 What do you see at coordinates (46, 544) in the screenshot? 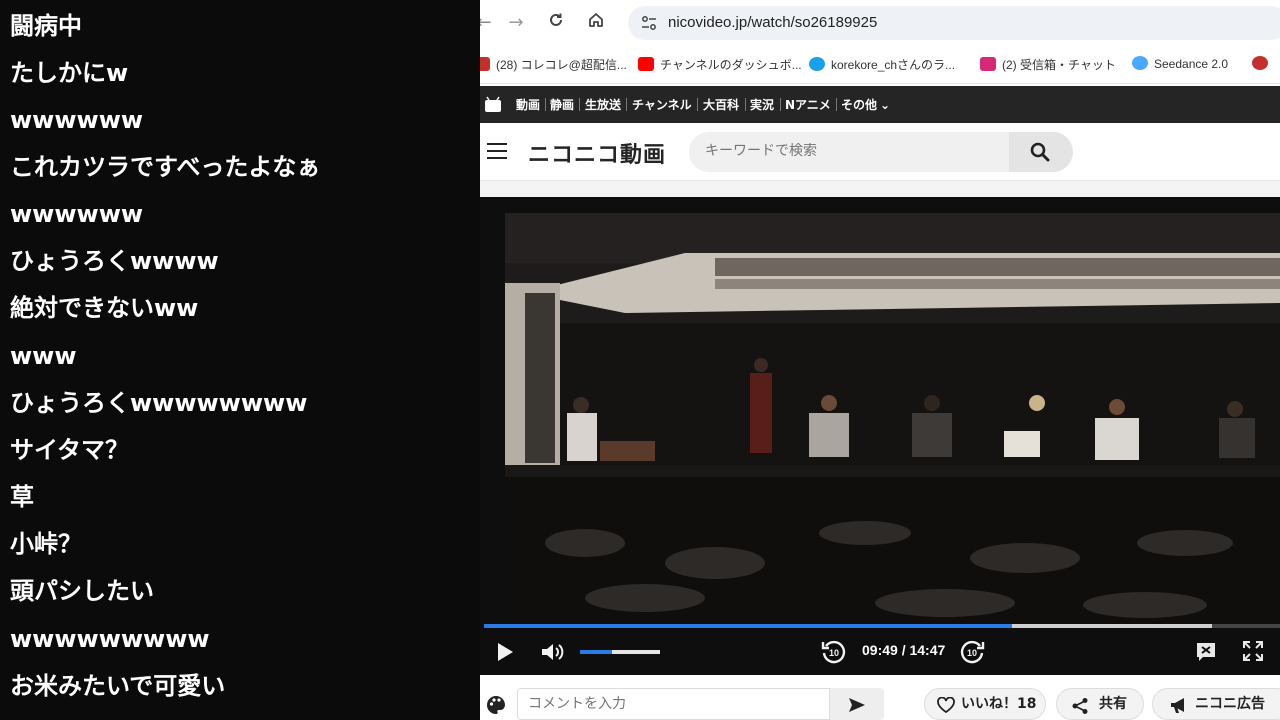
I see `comment-item: 小峠？` at bounding box center [46, 544].